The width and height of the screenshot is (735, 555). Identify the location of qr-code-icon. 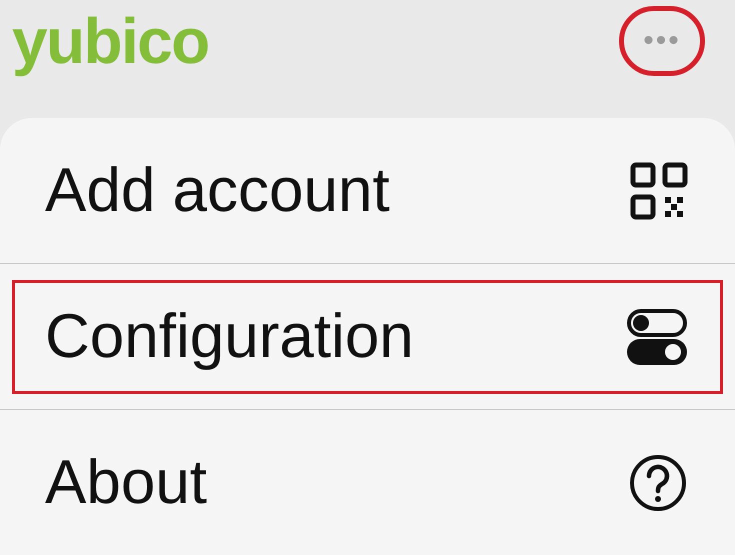
(659, 191).